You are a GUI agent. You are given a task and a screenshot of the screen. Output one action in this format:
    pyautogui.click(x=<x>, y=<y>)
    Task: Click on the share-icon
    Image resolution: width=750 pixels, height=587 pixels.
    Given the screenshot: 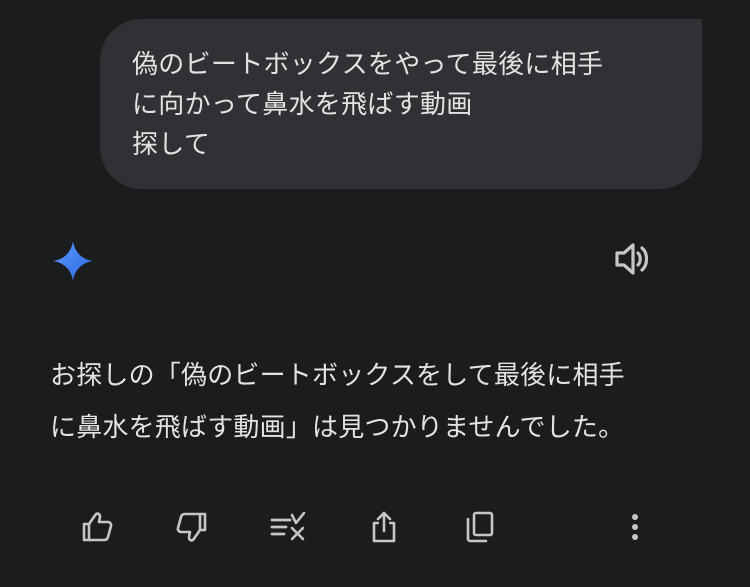 What is the action you would take?
    pyautogui.click(x=384, y=527)
    